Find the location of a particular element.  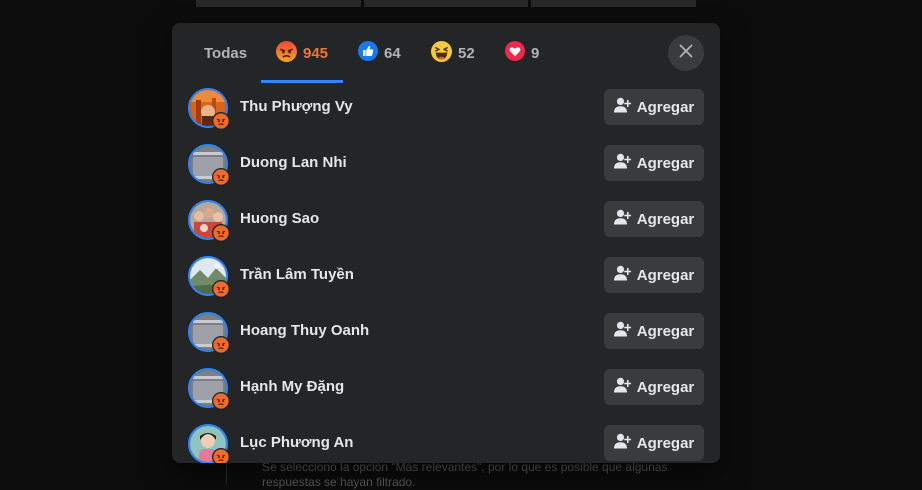

person-name: Huong Sao is located at coordinates (279, 218).